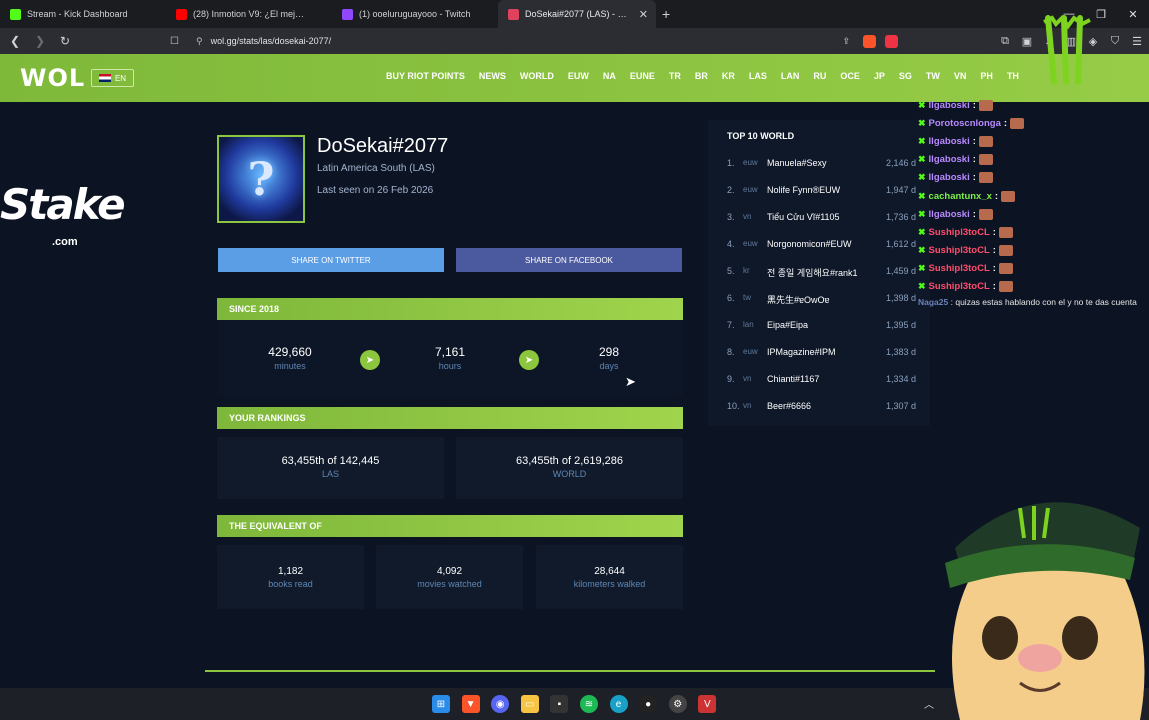 The width and height of the screenshot is (1149, 720). I want to click on language-selector: EN, so click(112, 78).